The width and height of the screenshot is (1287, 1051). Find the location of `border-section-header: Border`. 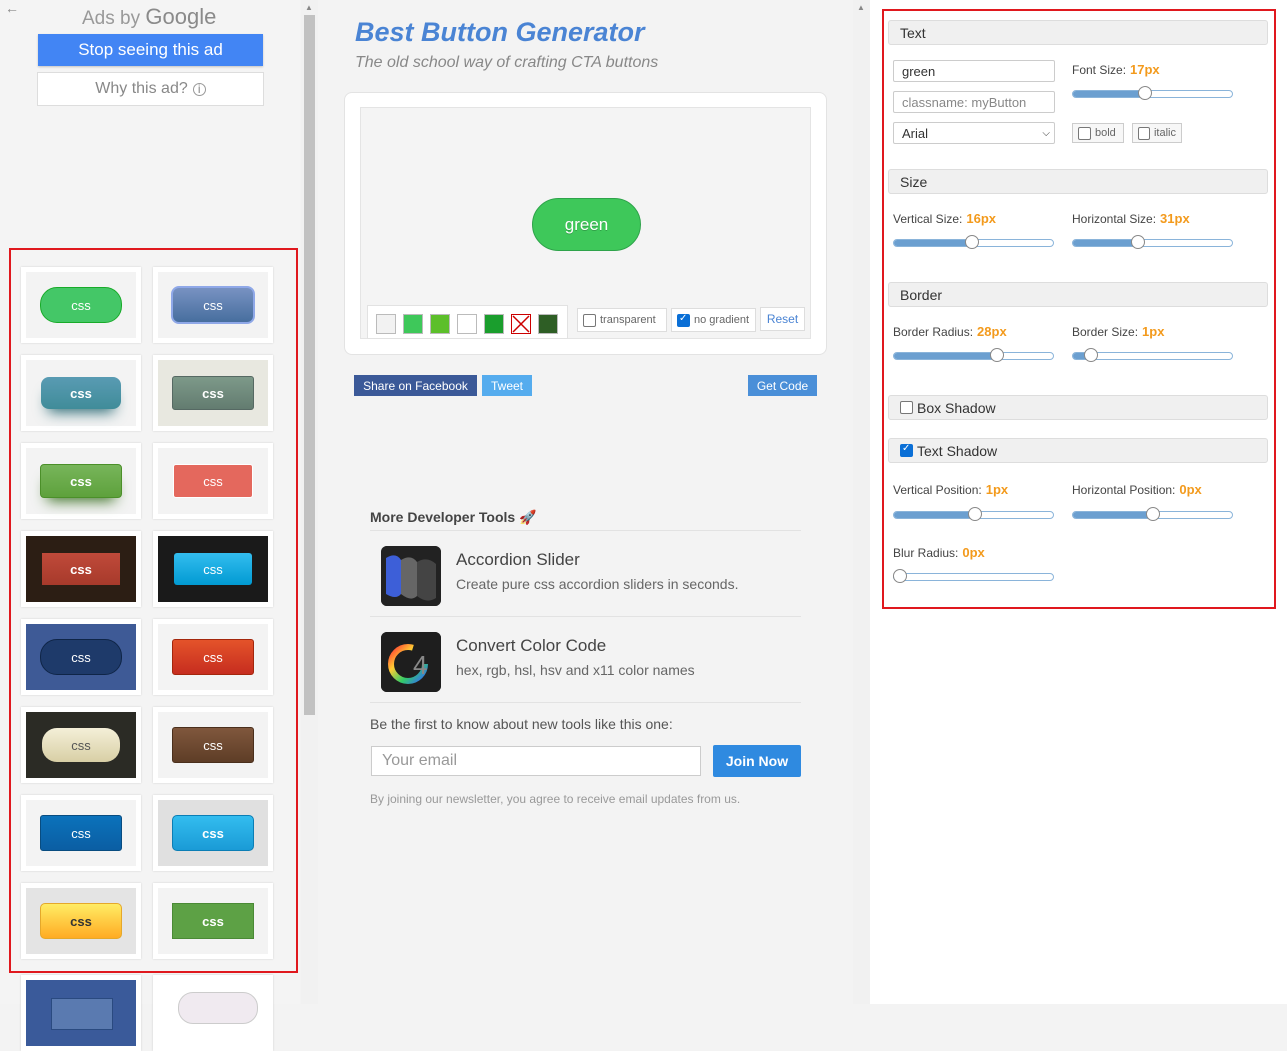

border-section-header: Border is located at coordinates (1078, 294).